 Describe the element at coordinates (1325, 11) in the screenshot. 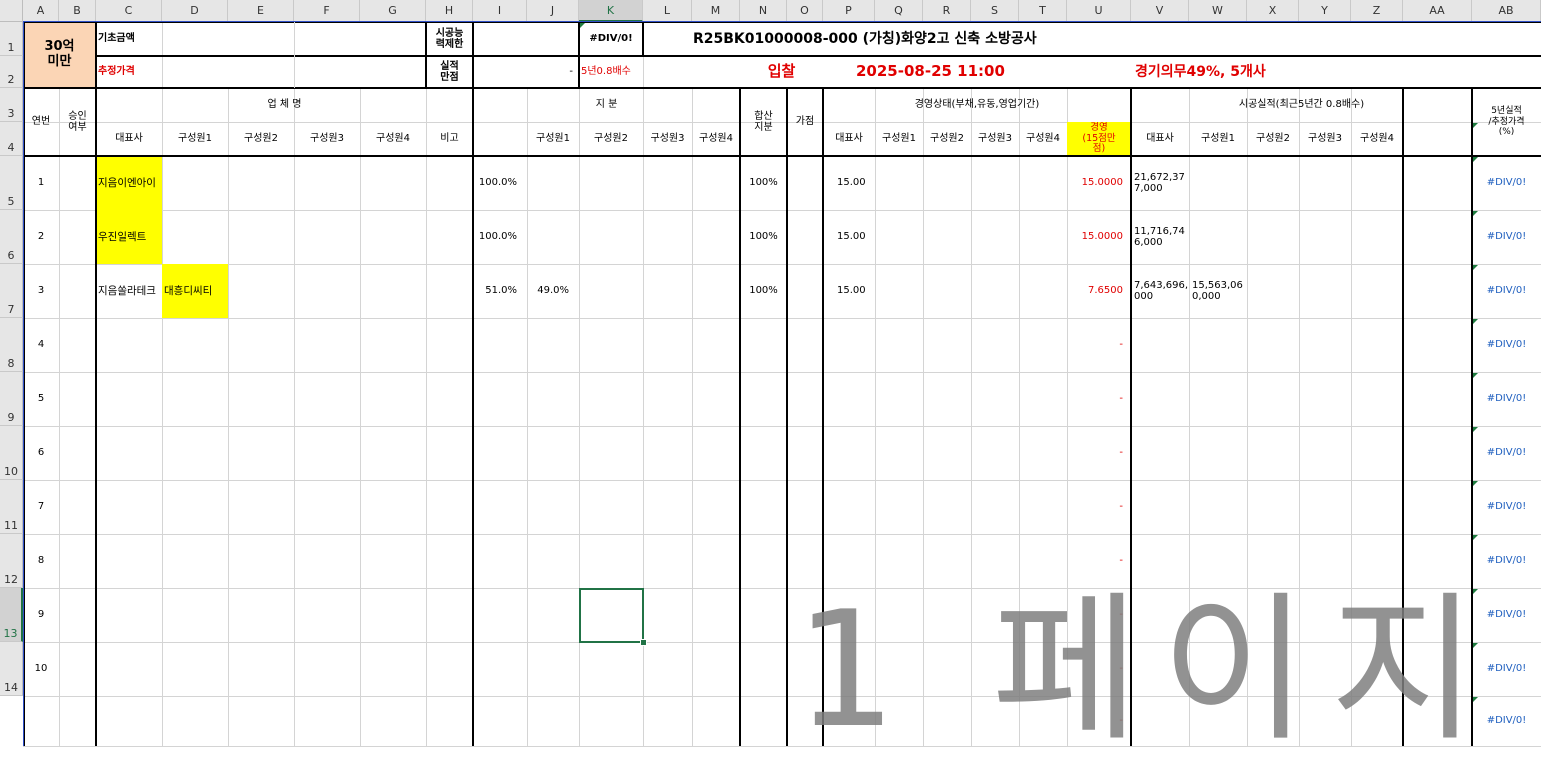

I see `column-header-Y: Y` at that location.